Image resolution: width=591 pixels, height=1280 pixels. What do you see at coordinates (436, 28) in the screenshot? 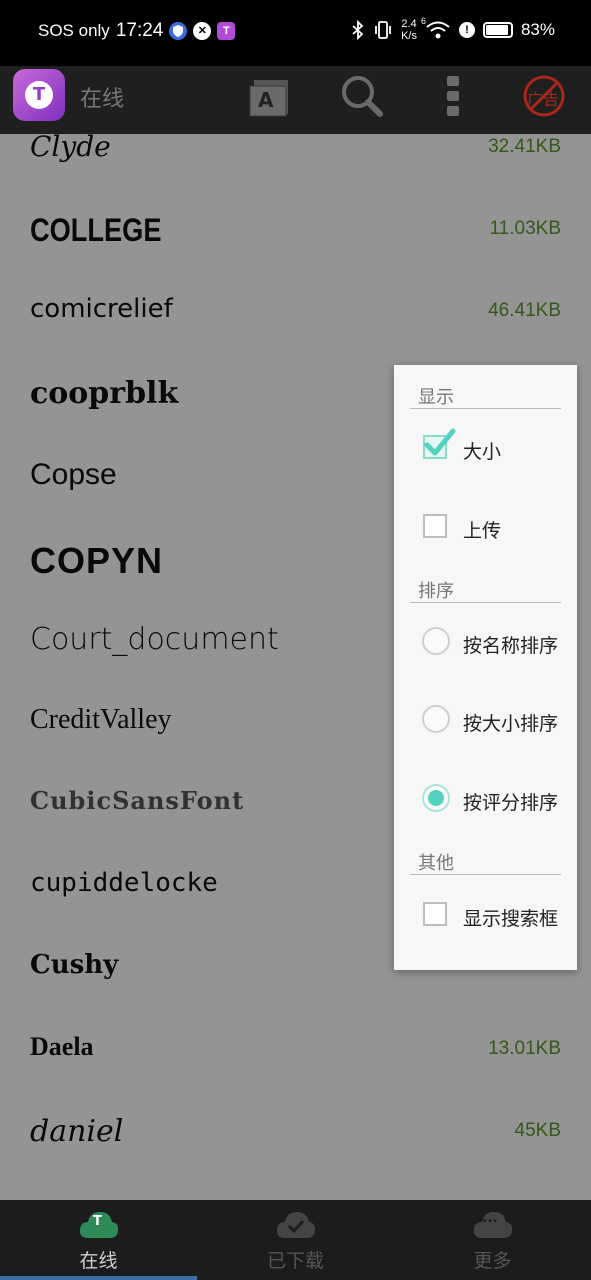
I see `wifi-icon: 6` at bounding box center [436, 28].